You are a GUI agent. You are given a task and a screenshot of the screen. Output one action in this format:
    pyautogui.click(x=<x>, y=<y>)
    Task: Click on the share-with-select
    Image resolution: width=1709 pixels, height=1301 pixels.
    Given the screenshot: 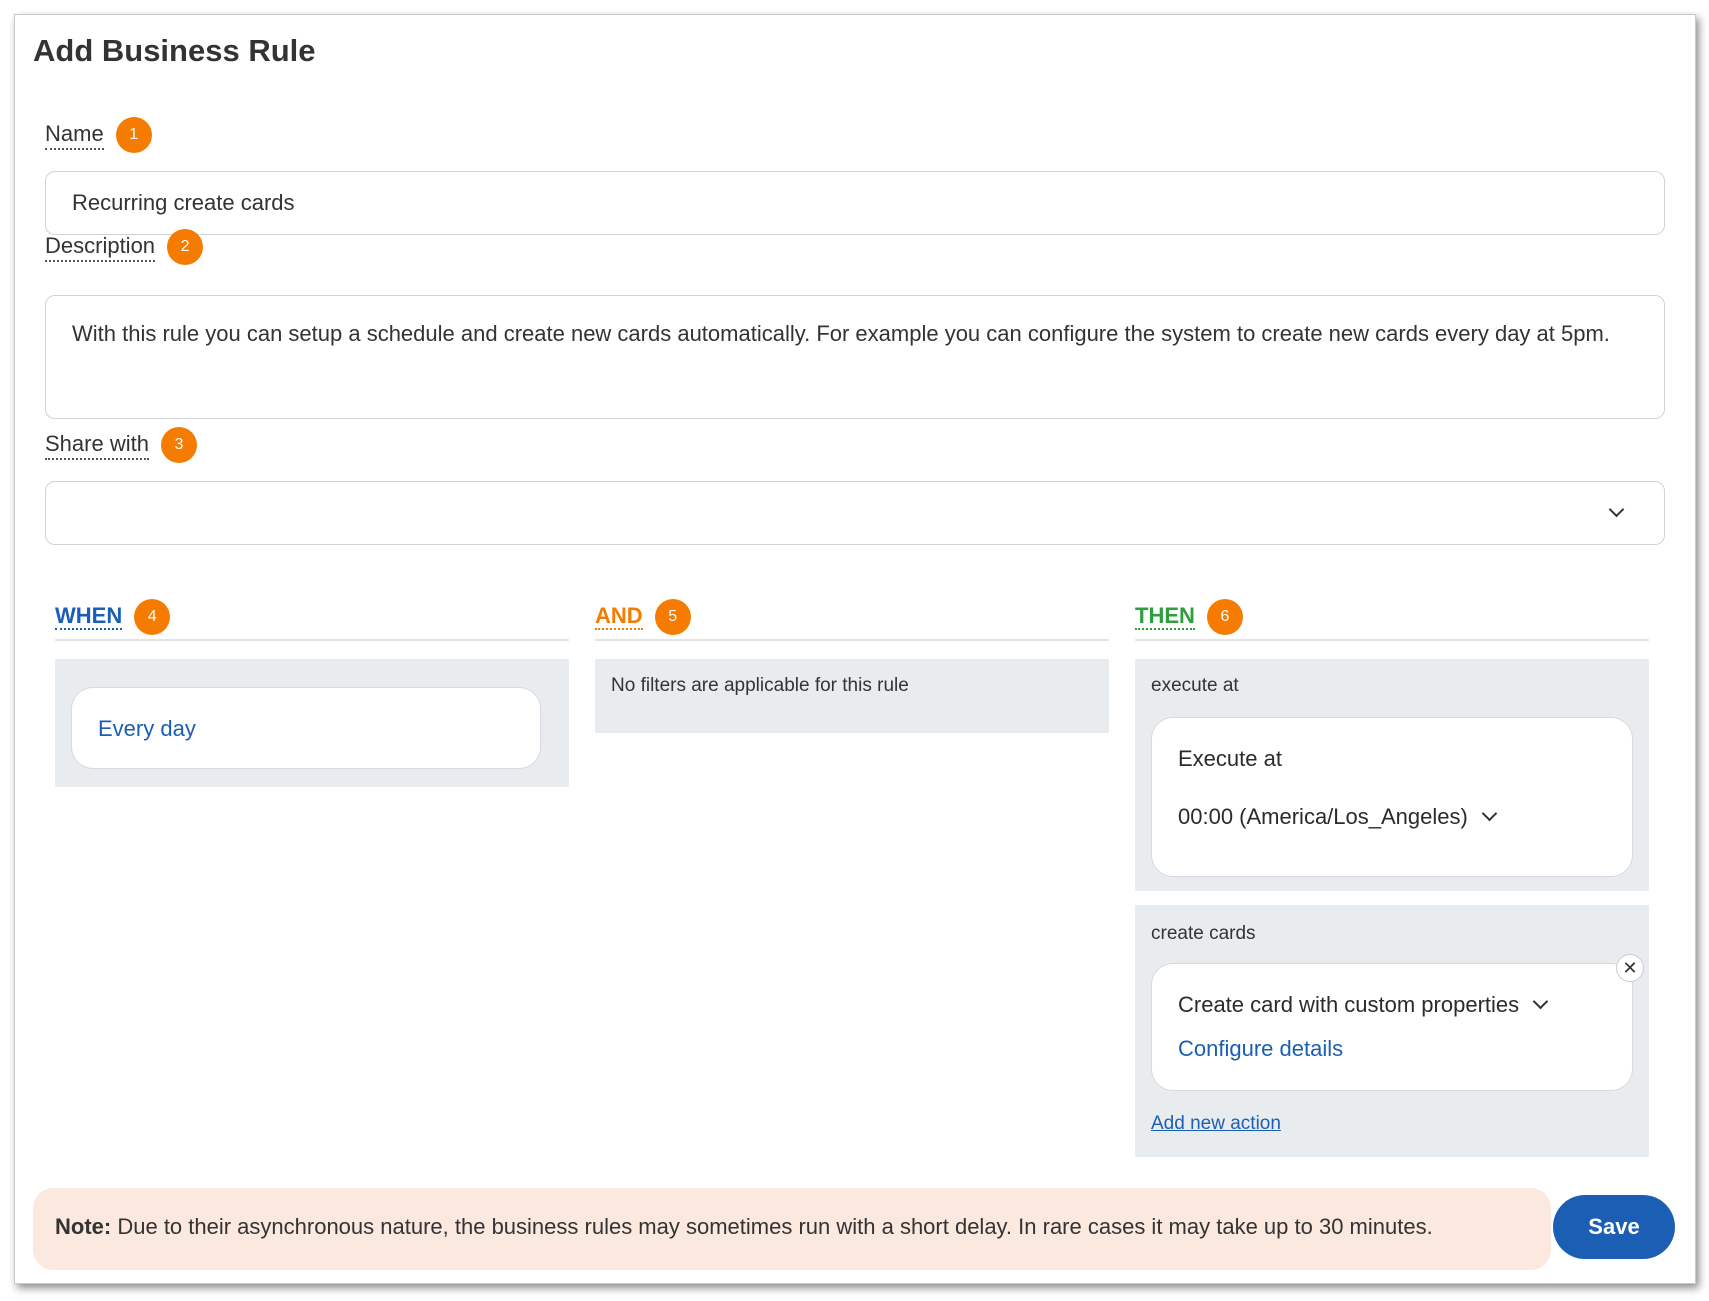 What is the action you would take?
    pyautogui.click(x=855, y=513)
    